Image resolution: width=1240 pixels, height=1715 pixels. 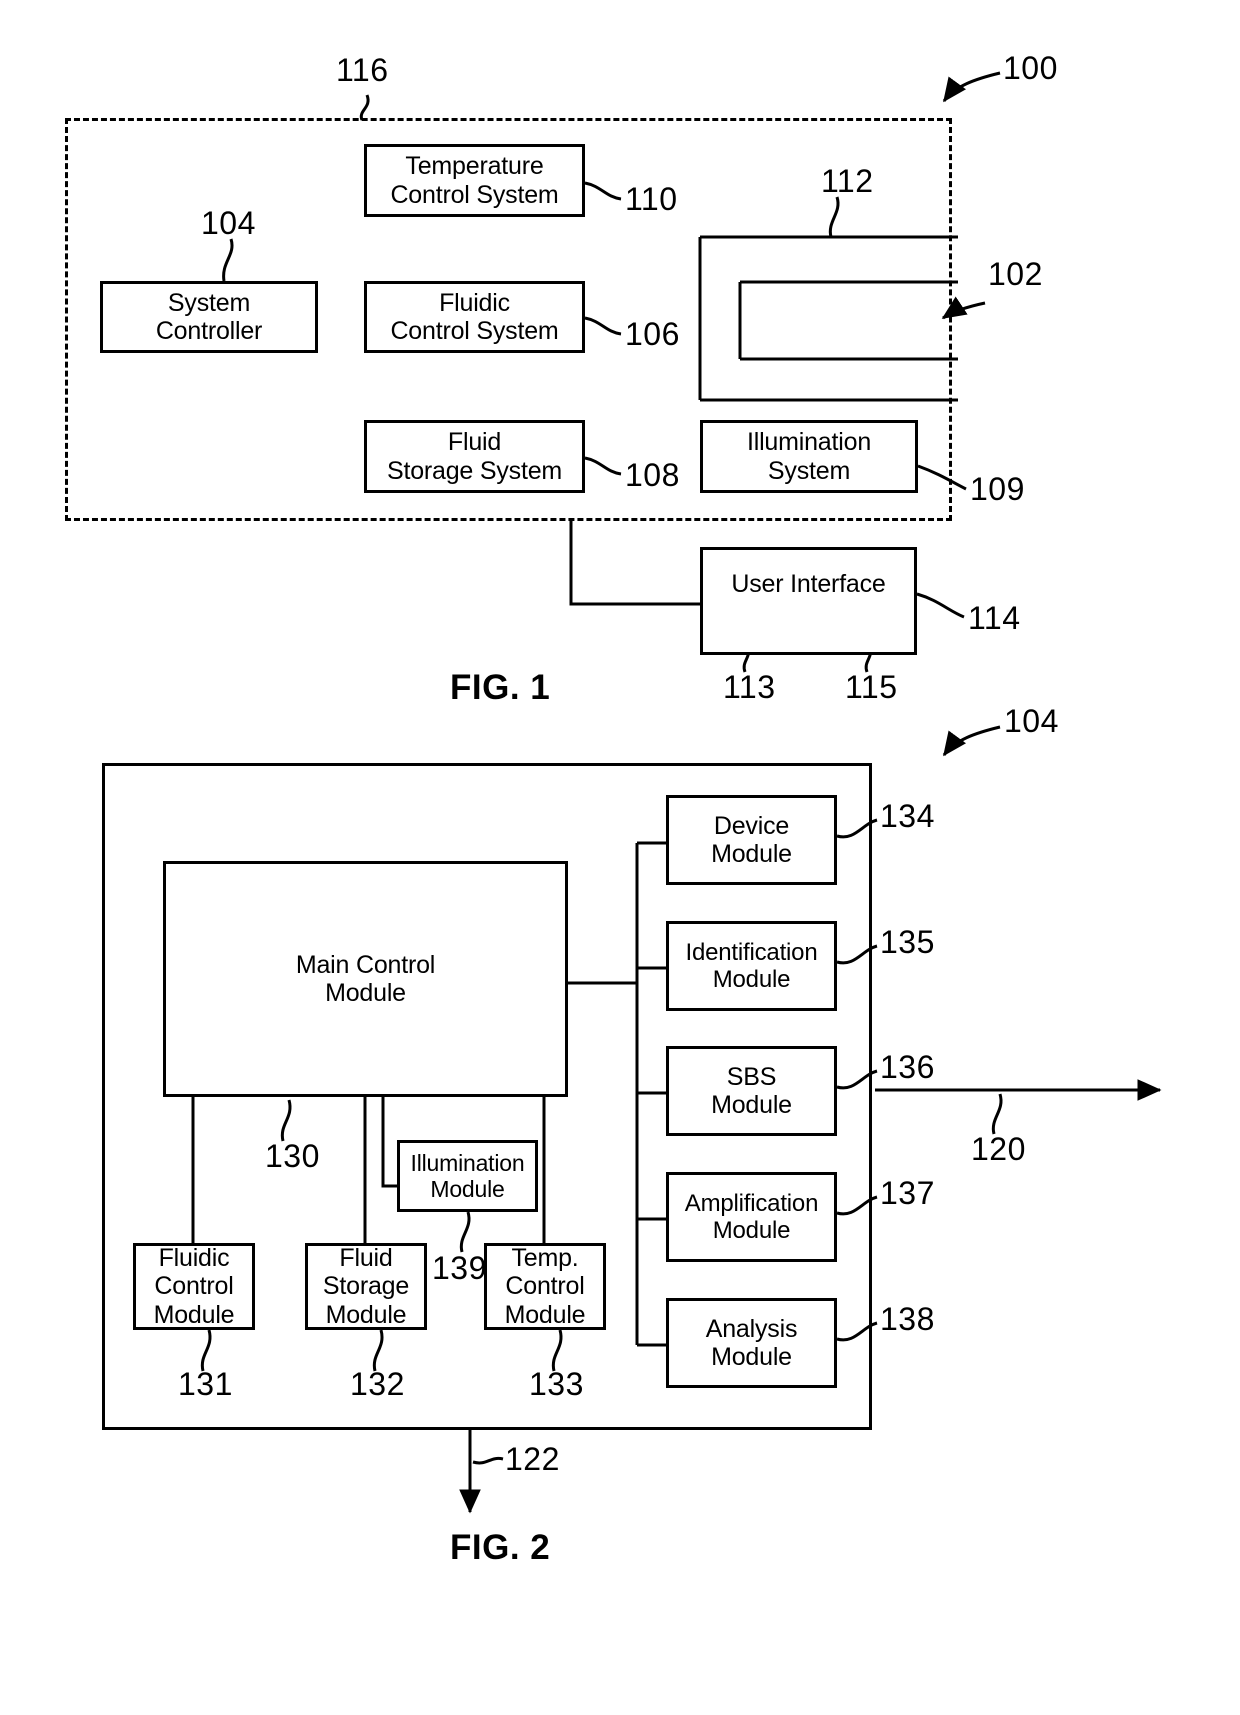 What do you see at coordinates (871, 687) in the screenshot?
I see `ref-115: 115` at bounding box center [871, 687].